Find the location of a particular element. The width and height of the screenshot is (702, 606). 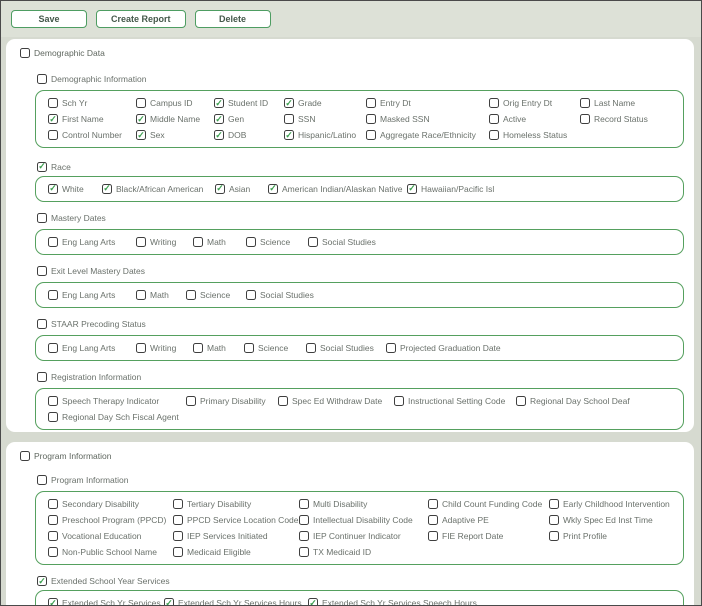

checkbox-label-eng-lang-arts: Eng Lang Arts is located at coordinates (89, 347).